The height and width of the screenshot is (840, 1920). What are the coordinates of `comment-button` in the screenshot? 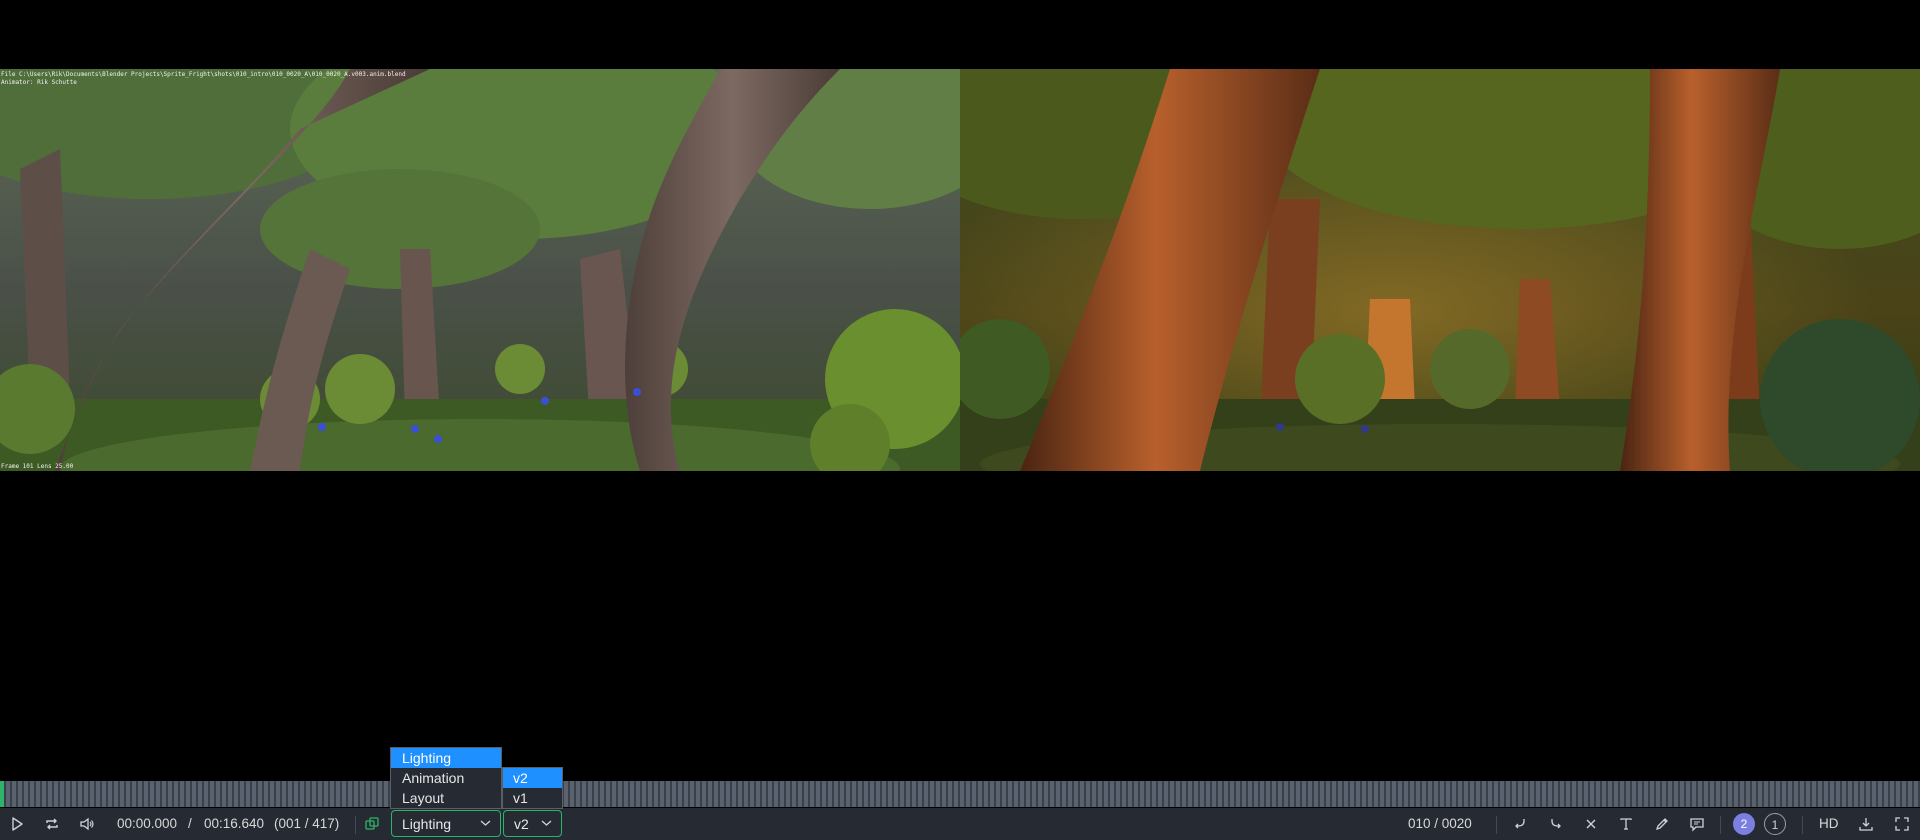 It's located at (1697, 824).